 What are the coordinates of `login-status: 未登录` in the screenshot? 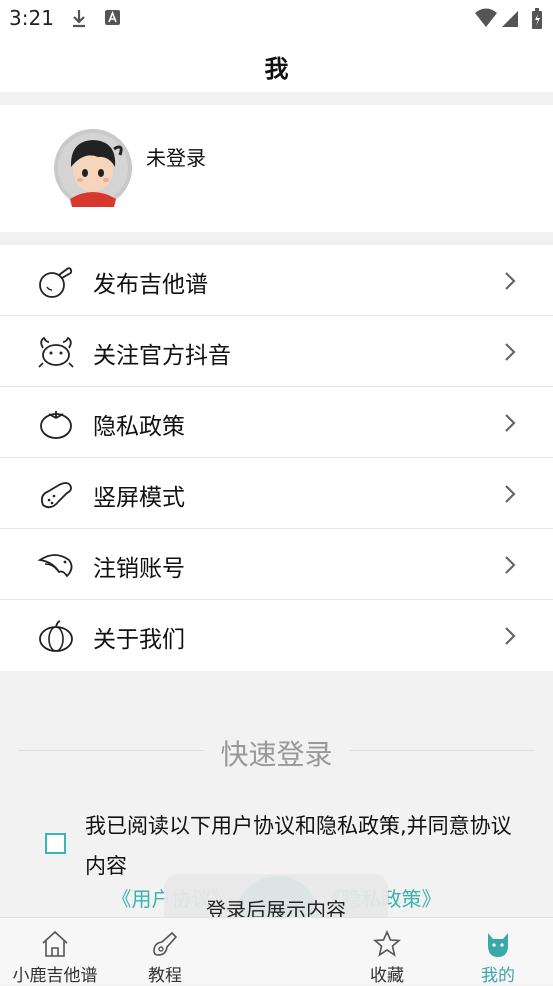 It's located at (176, 158).